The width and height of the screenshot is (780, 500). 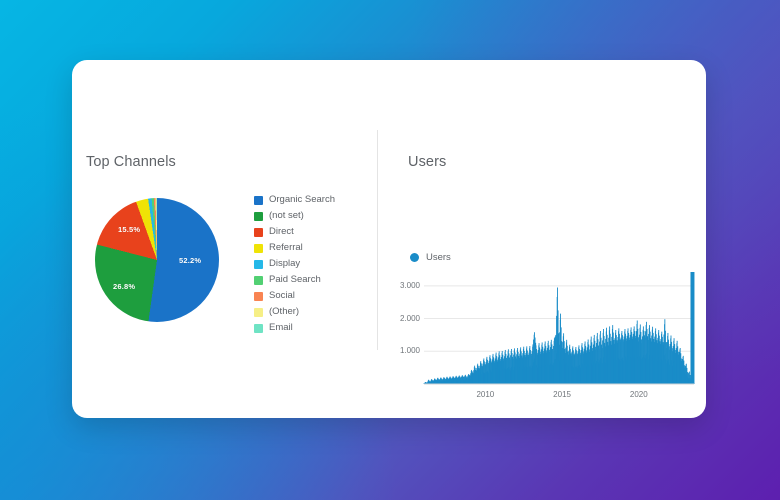 What do you see at coordinates (562, 394) in the screenshot?
I see `x-axis-tick-label: 2015` at bounding box center [562, 394].